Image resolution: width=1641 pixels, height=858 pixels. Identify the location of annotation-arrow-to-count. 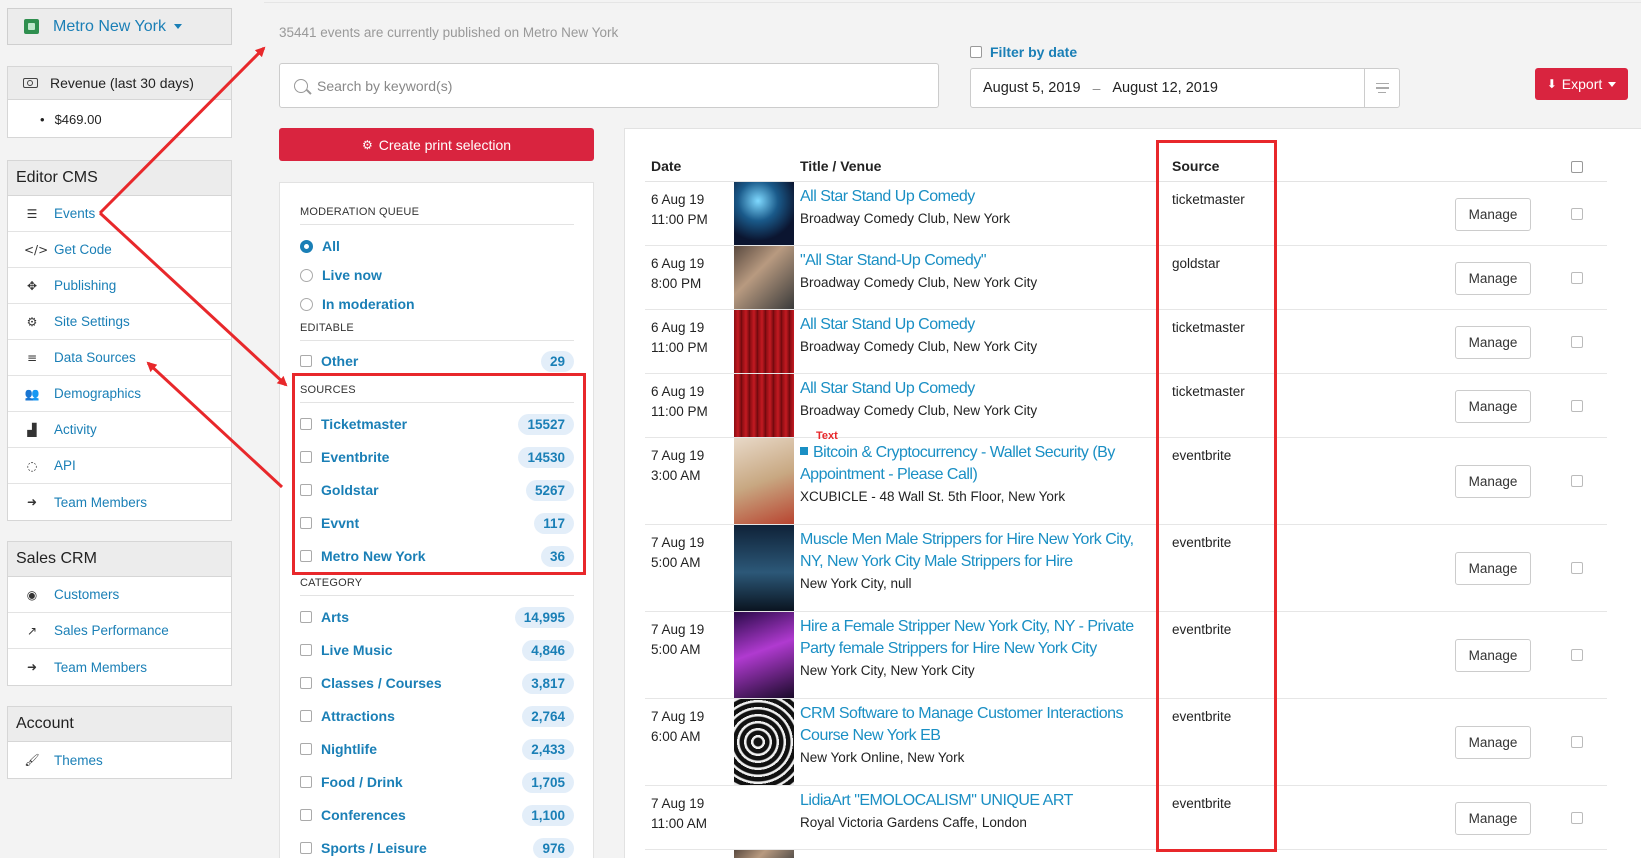
(182, 130).